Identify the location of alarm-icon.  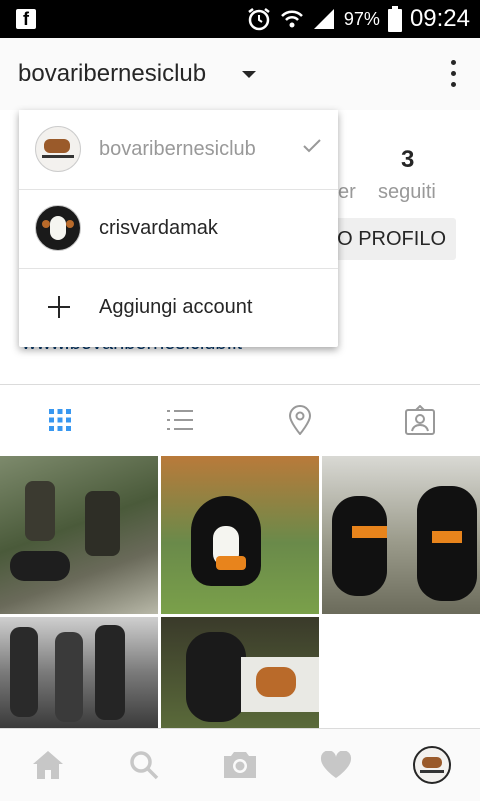
(259, 19).